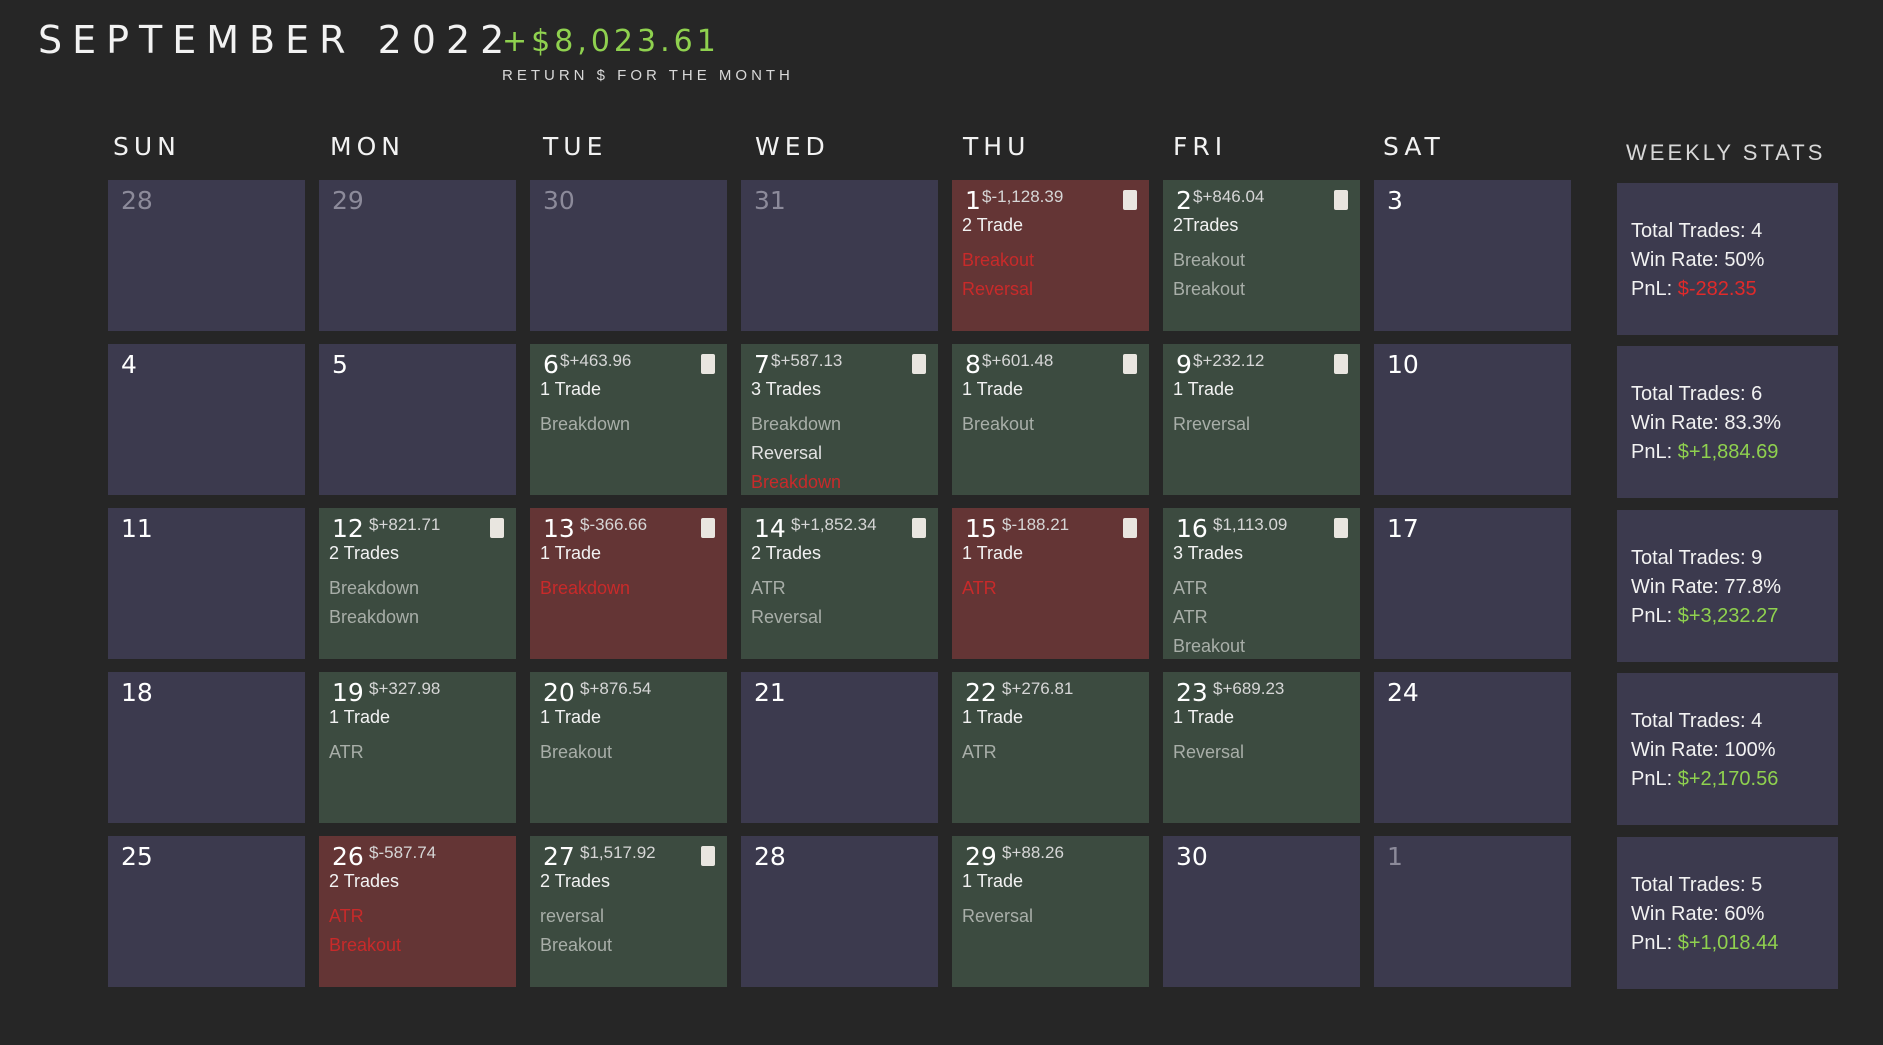  Describe the element at coordinates (1734, 587) in the screenshot. I see `weekly-win-rate: Win Rate: 77.8%` at that location.